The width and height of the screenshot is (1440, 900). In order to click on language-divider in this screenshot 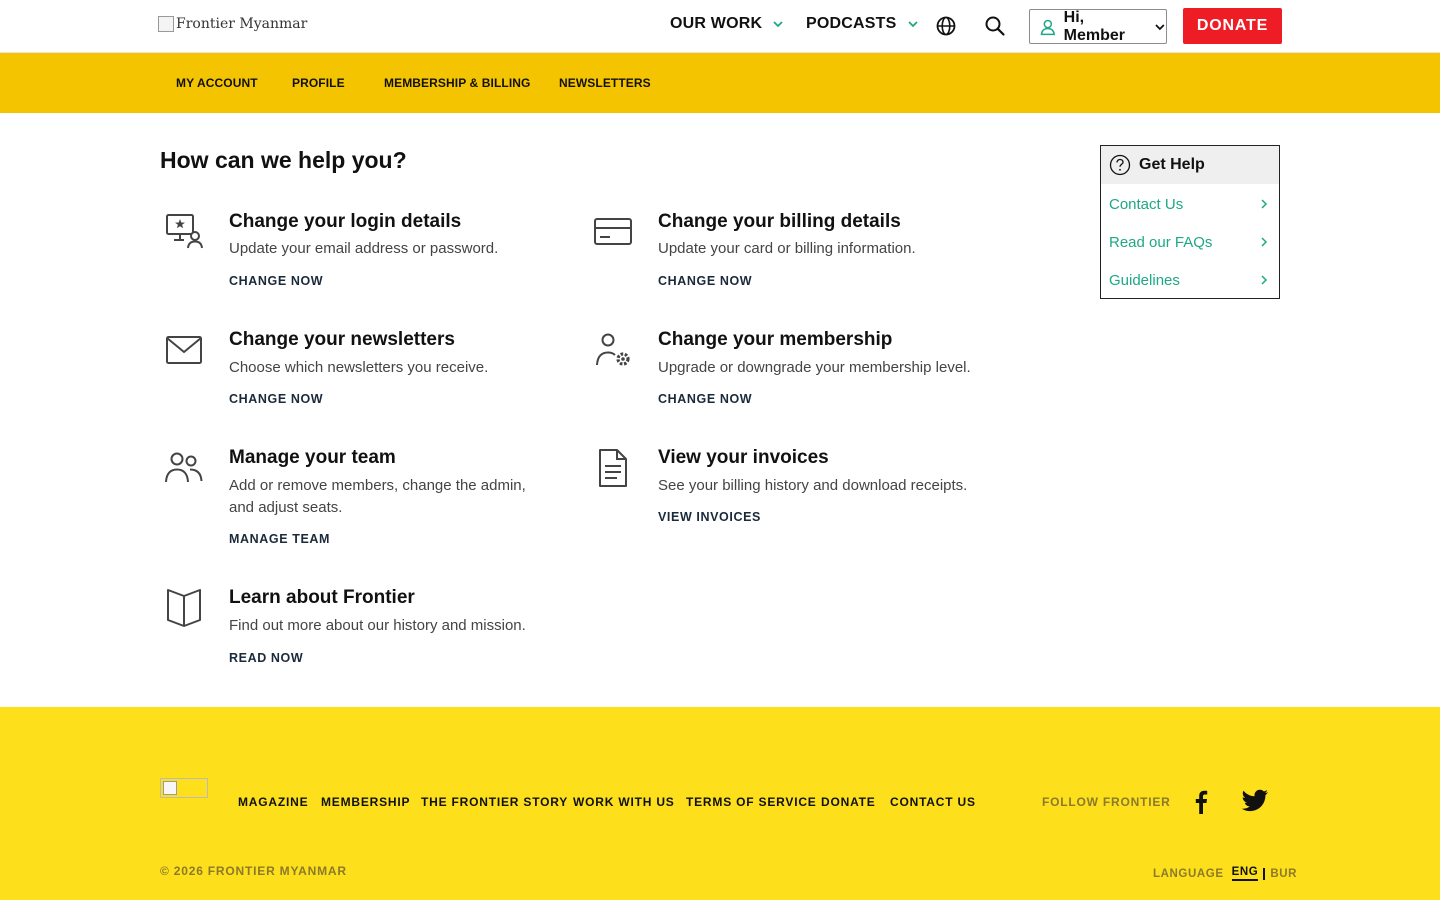, I will do `click(1264, 873)`.